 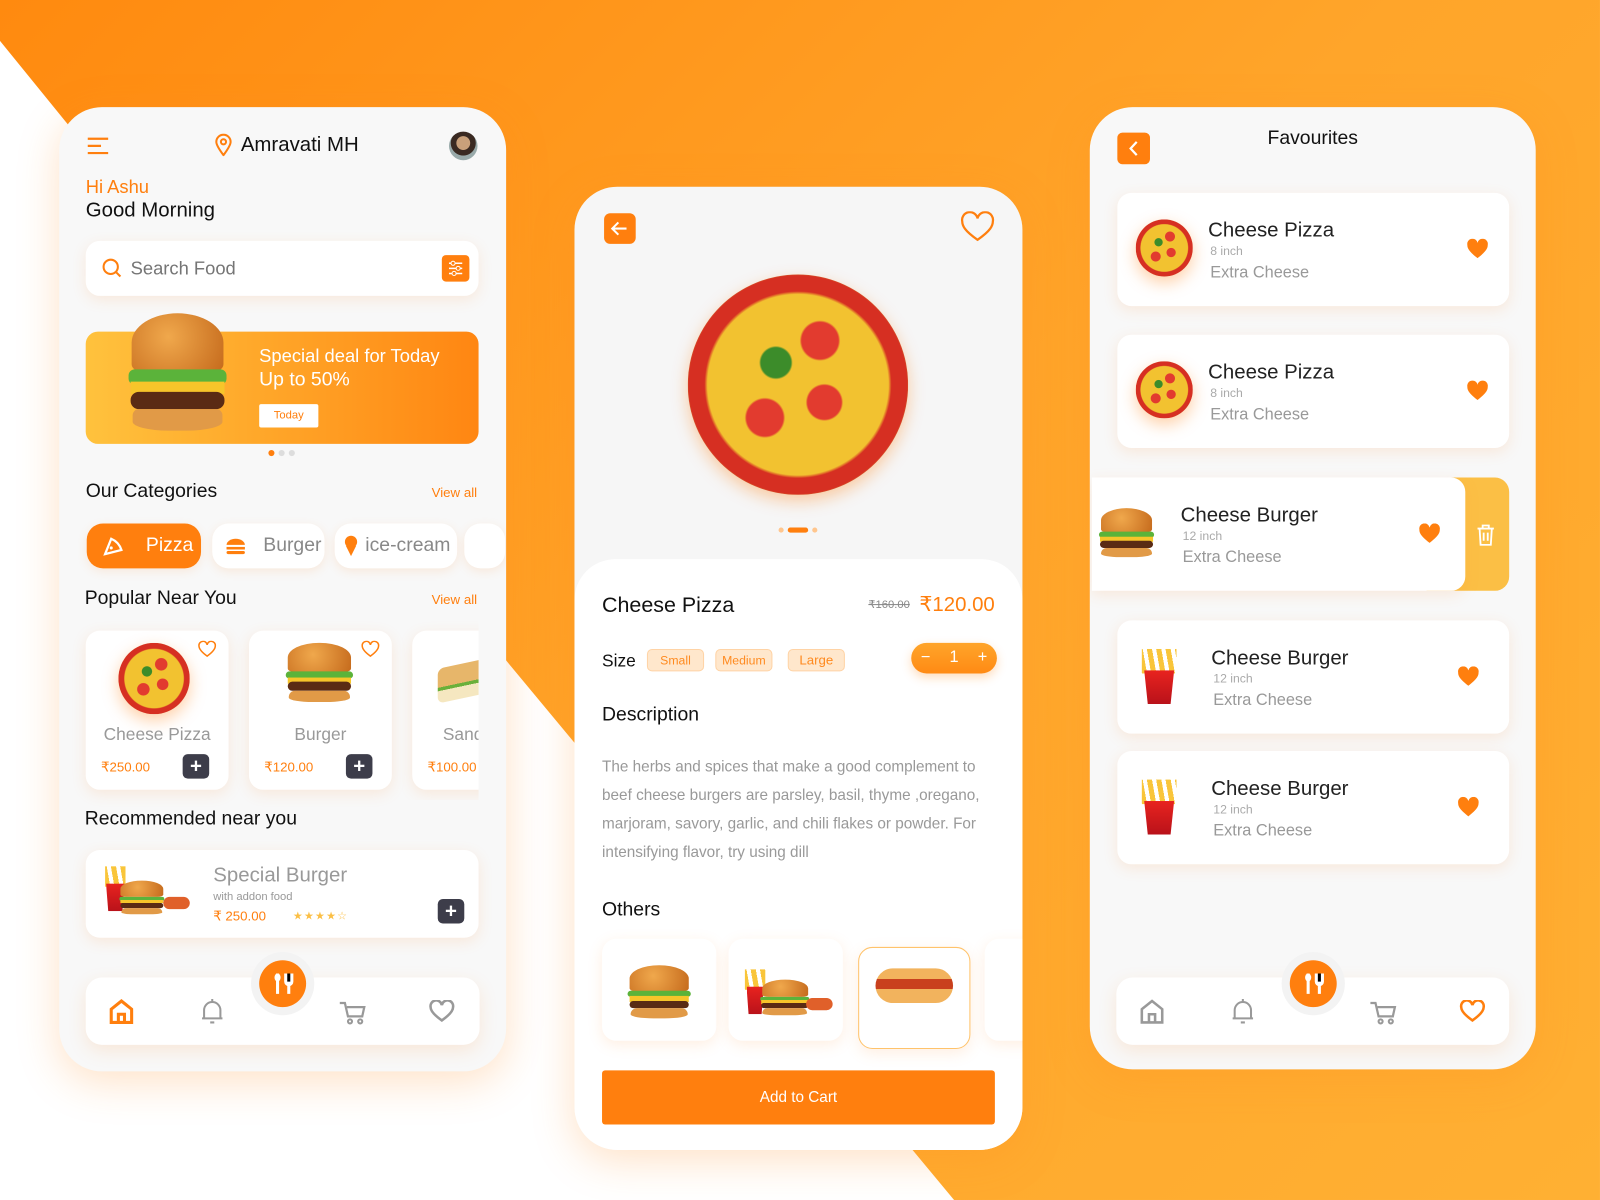 What do you see at coordinates (1280, 658) in the screenshot?
I see `item-name: Cheese Burger` at bounding box center [1280, 658].